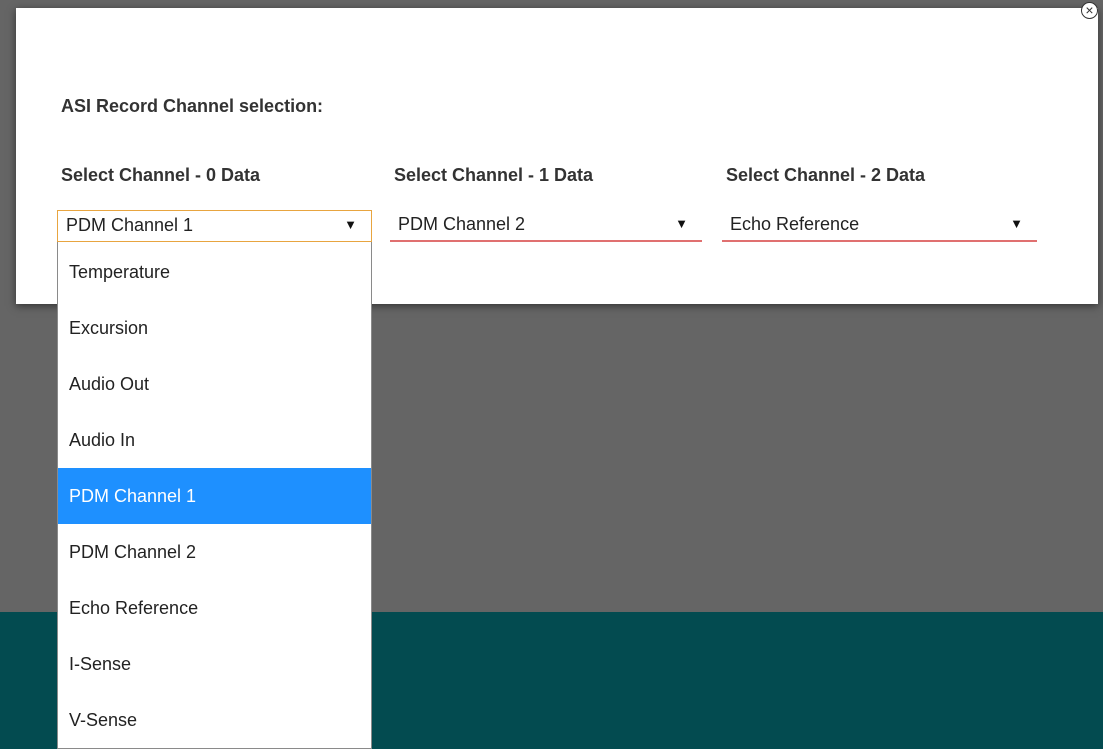 The height and width of the screenshot is (749, 1103). I want to click on dropdown-option-temperature: Temperature, so click(214, 272).